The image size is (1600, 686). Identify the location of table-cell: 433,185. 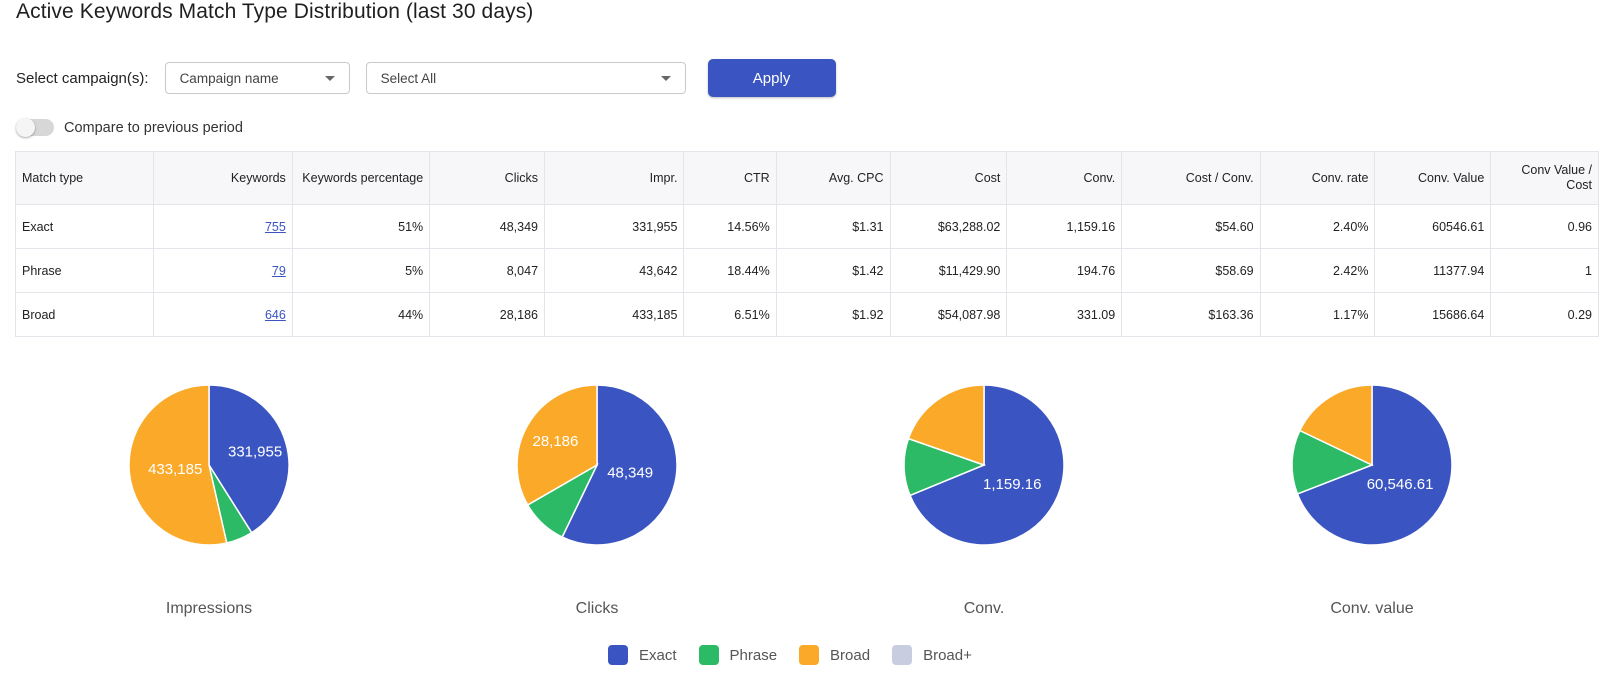
(614, 314).